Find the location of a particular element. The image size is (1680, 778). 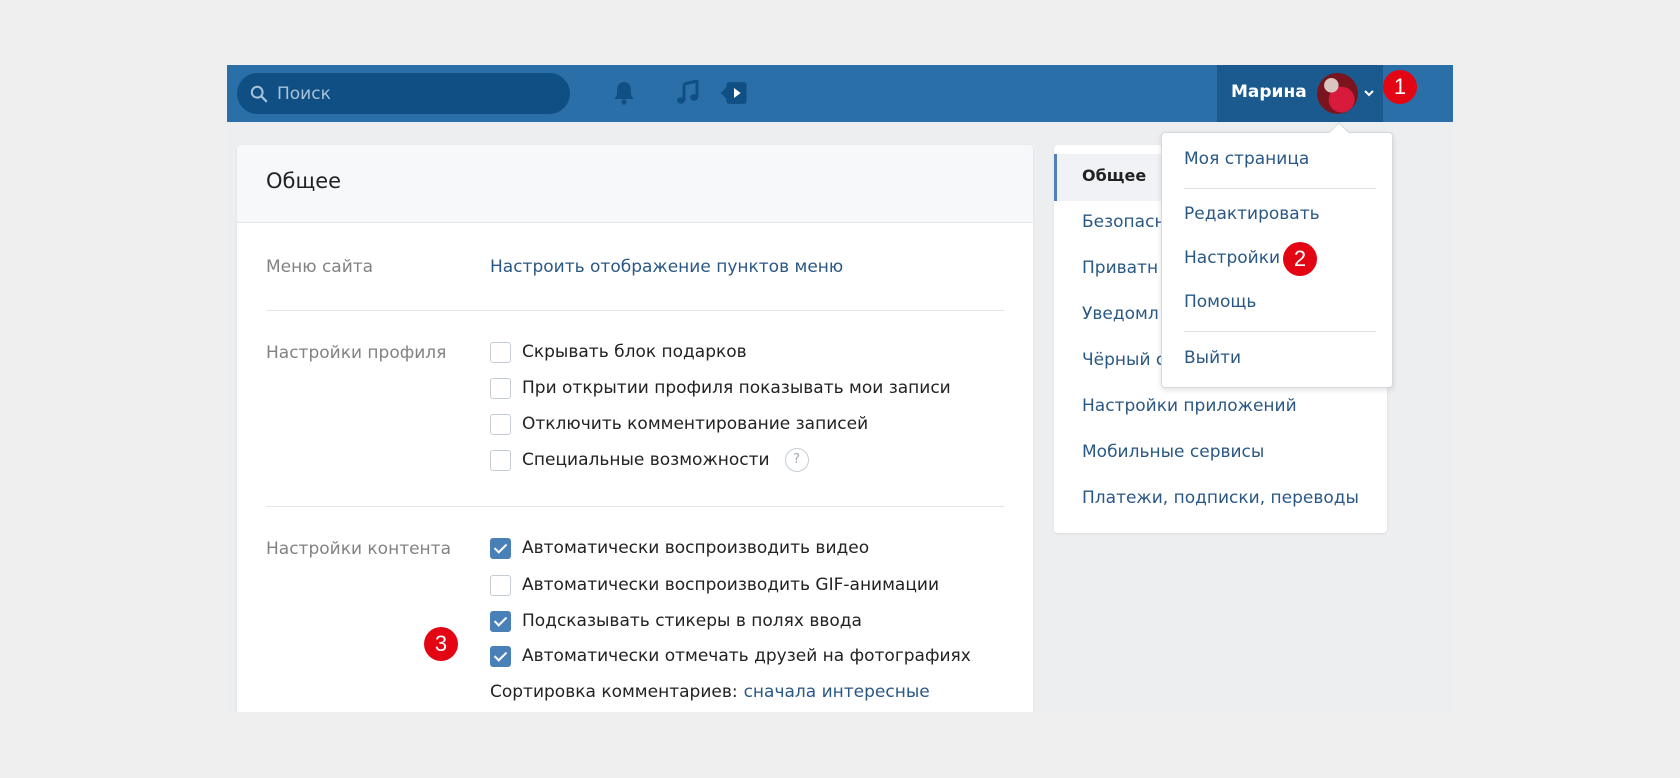

active-item-indicator is located at coordinates (1055, 177).